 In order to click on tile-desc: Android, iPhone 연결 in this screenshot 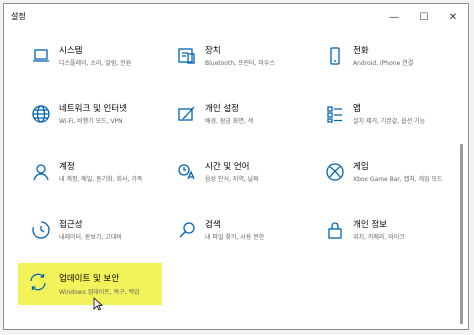, I will do `click(383, 63)`.